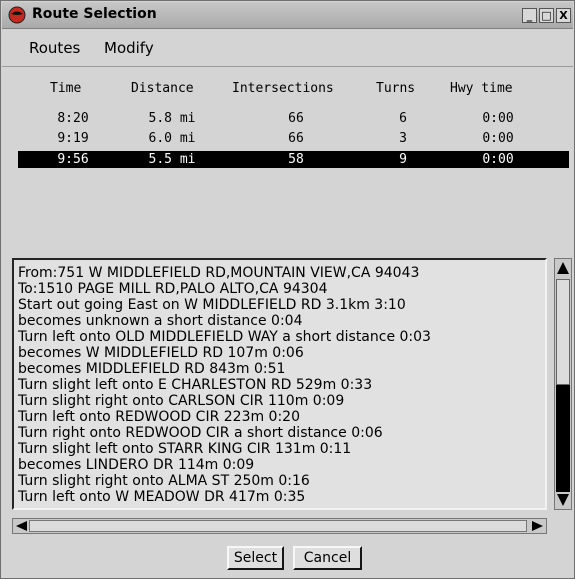 This screenshot has width=575, height=579. I want to click on select-button: Select, so click(255, 558).